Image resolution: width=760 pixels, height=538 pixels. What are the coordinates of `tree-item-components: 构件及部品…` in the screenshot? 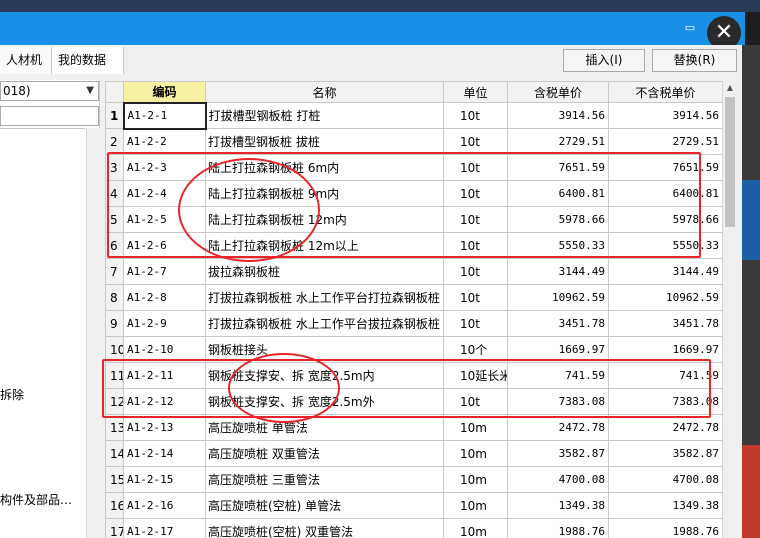 It's located at (36, 499).